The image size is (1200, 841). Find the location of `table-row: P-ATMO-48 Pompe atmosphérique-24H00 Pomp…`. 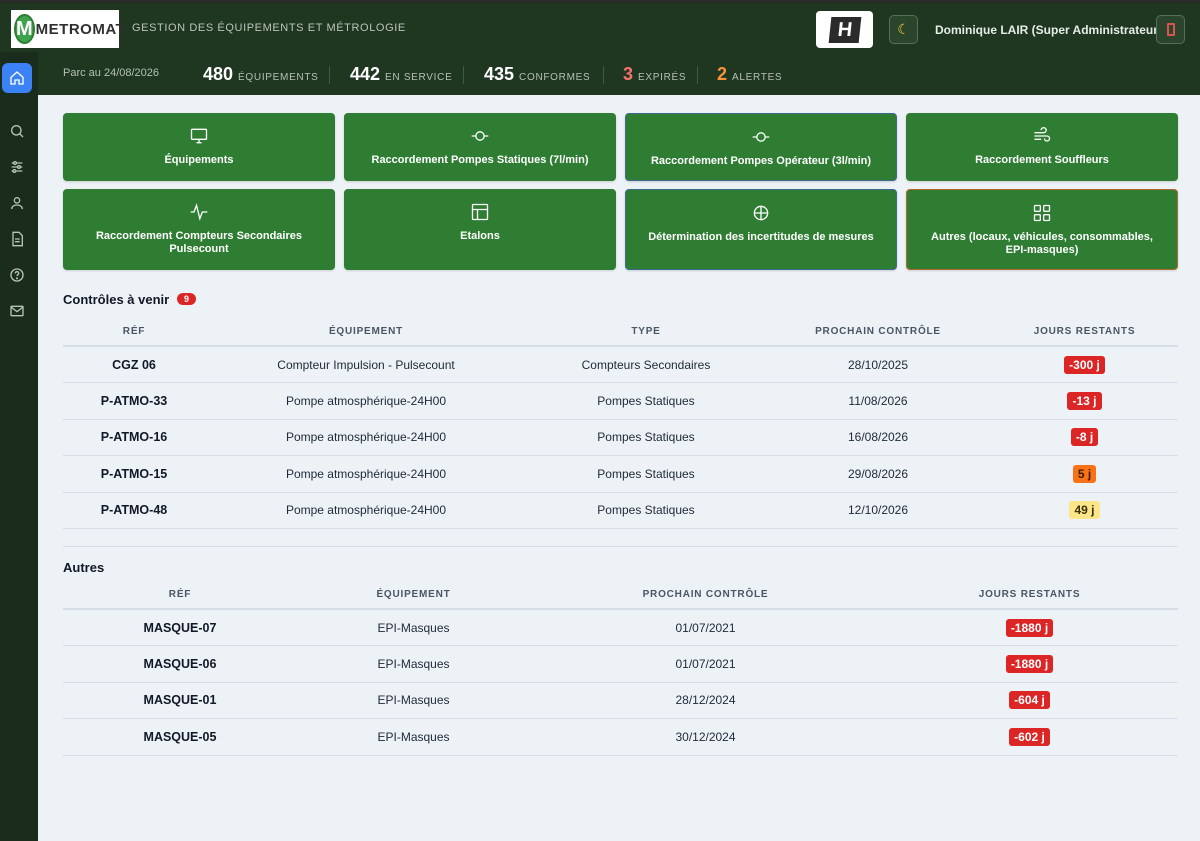

table-row: P-ATMO-48 Pompe atmosphérique-24H00 Pomp… is located at coordinates (620, 510).